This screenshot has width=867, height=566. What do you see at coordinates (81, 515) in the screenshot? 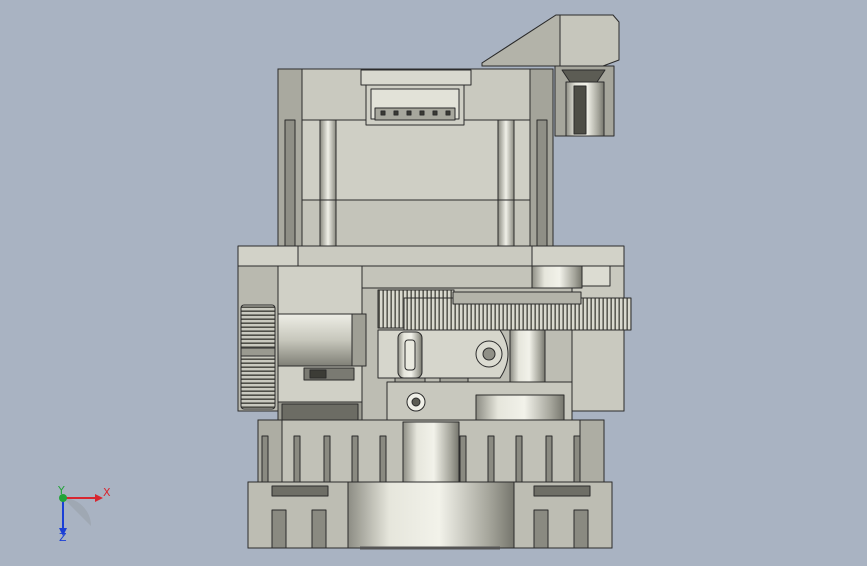
I see `orientation-triad` at bounding box center [81, 515].